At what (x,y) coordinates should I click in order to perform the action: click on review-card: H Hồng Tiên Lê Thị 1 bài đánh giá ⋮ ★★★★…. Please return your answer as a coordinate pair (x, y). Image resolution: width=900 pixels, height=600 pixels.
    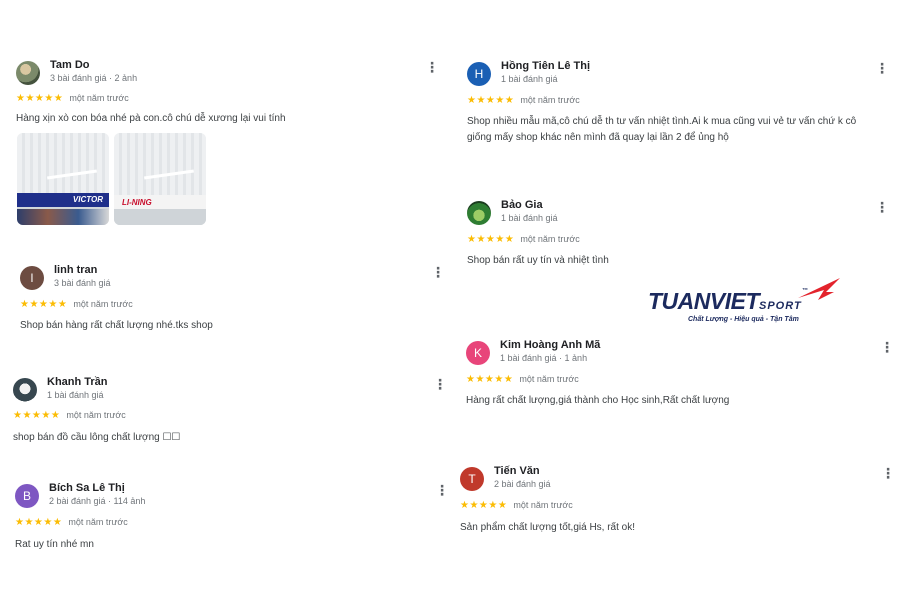
    Looking at the image, I should click on (683, 101).